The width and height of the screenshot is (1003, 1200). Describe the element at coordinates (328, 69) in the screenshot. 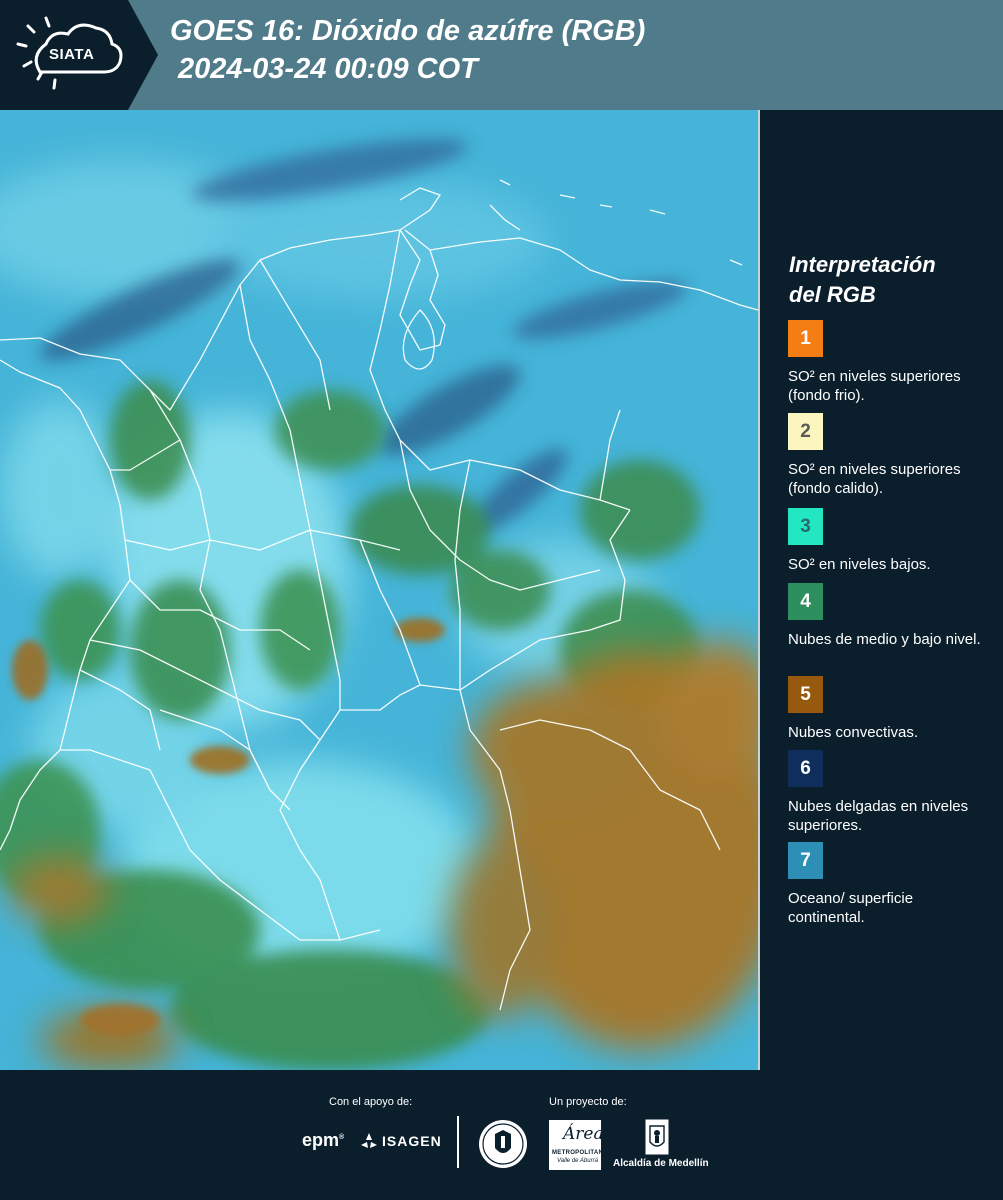

I see `page-timestamp: 2024-03-24 00:09 COT` at that location.